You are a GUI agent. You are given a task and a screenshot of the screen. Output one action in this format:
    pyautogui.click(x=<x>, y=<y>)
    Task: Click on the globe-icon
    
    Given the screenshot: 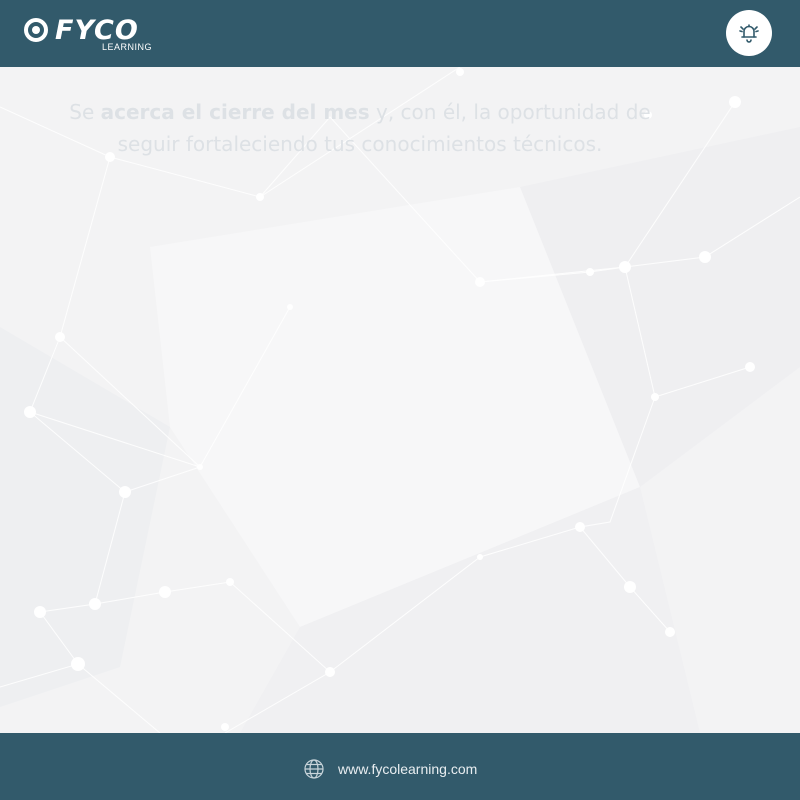 What is the action you would take?
    pyautogui.click(x=314, y=769)
    